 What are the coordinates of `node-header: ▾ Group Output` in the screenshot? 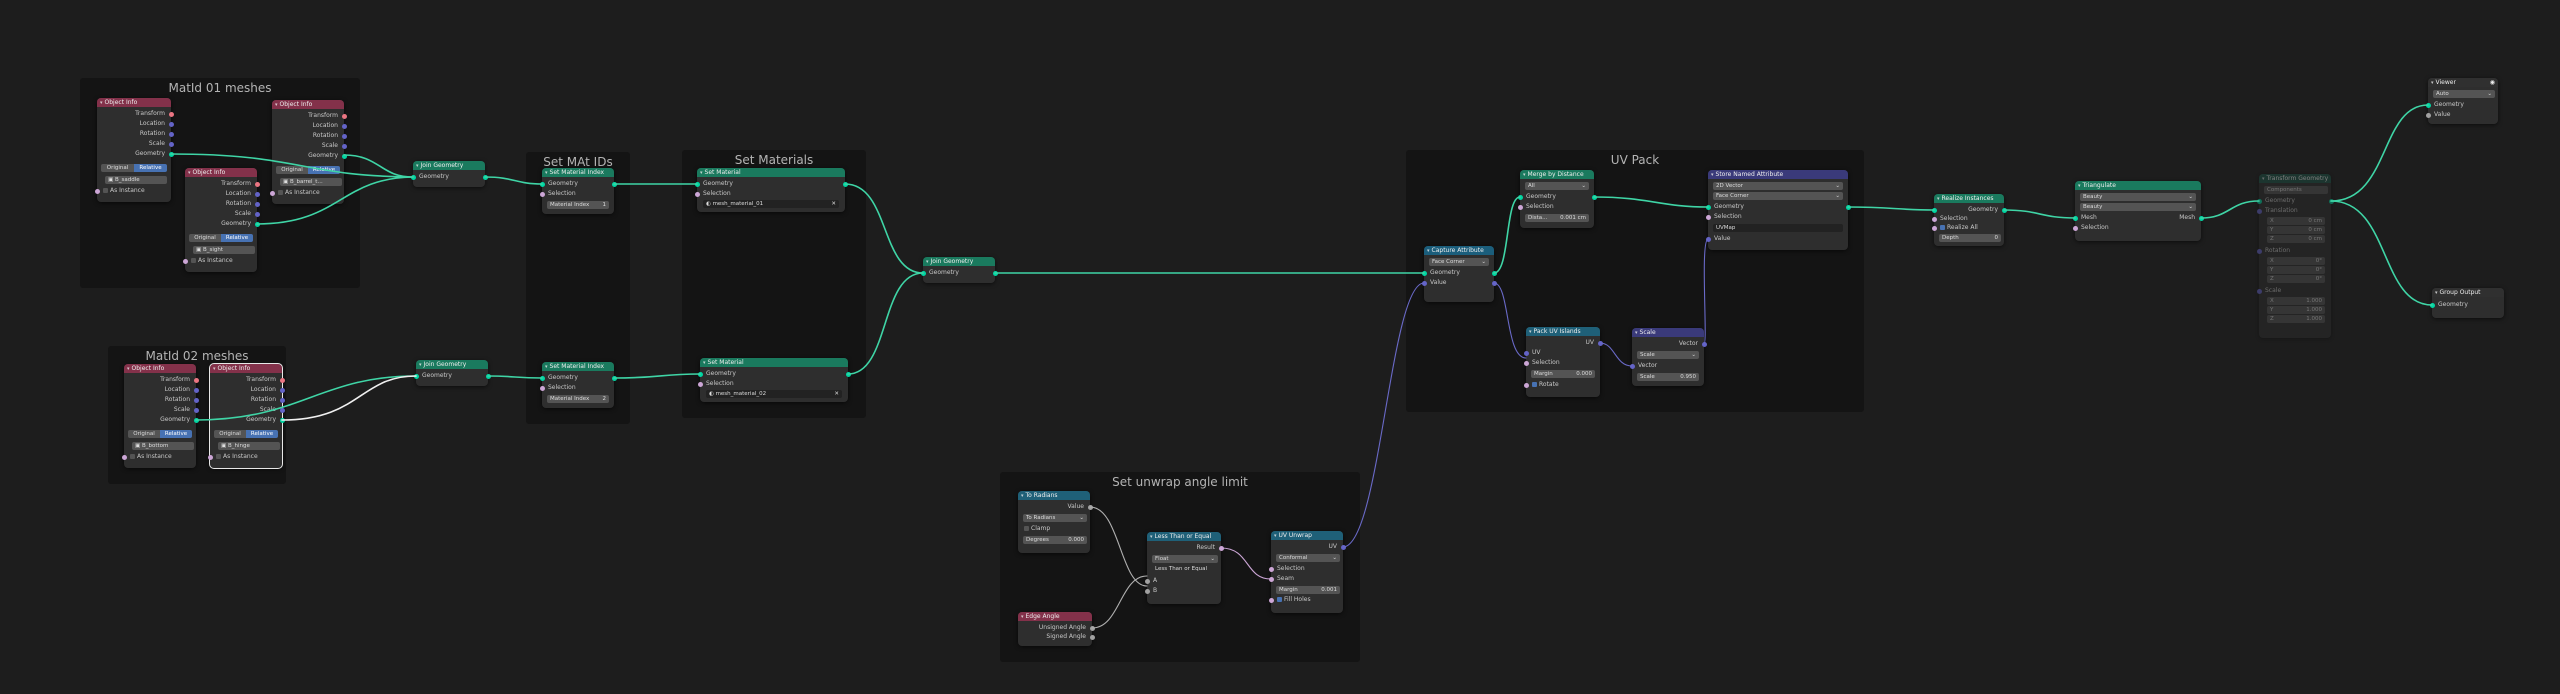 It's located at (2468, 292).